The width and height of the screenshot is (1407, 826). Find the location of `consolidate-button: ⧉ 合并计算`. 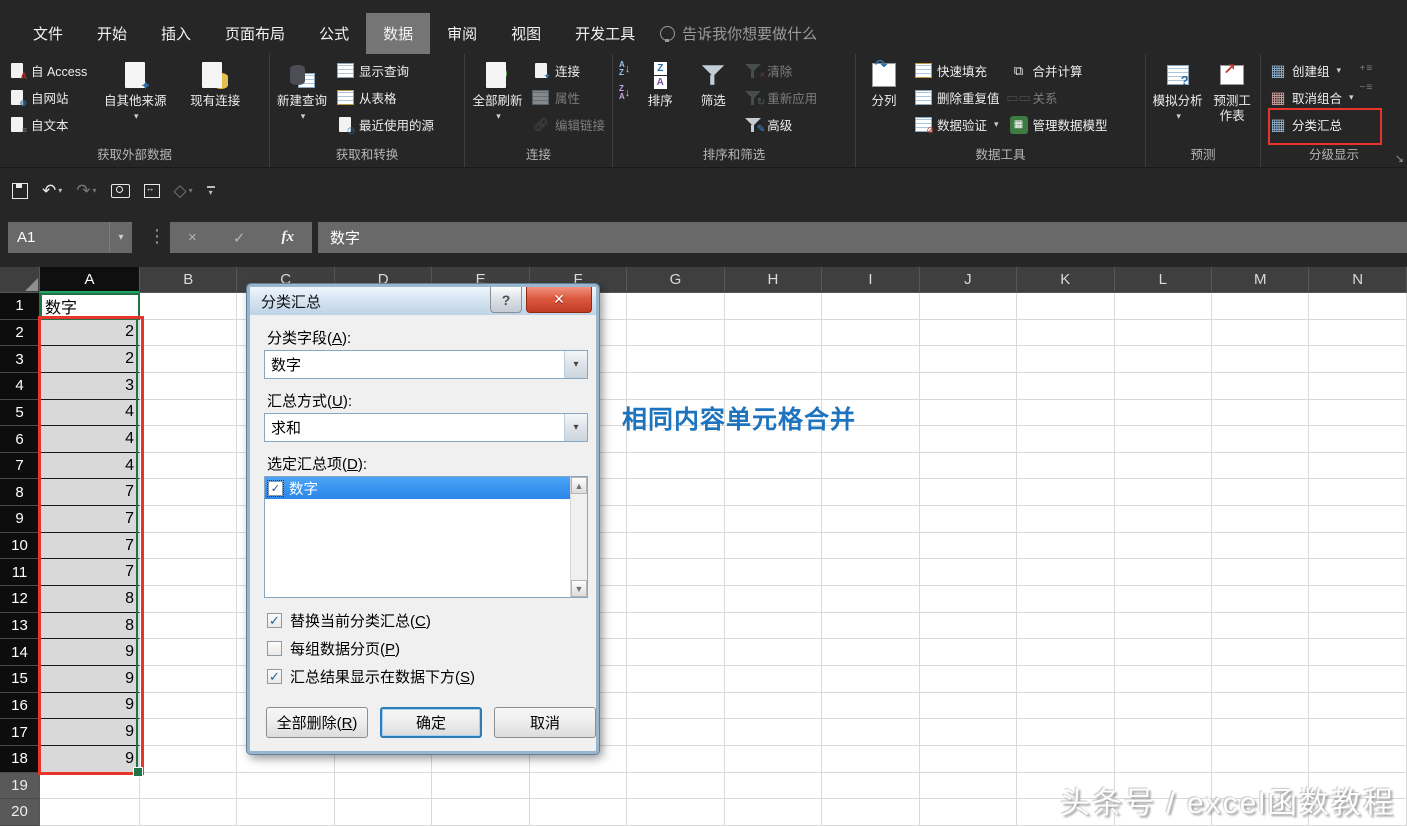

consolidate-button: ⧉ 合并计算 is located at coordinates (1059, 70).